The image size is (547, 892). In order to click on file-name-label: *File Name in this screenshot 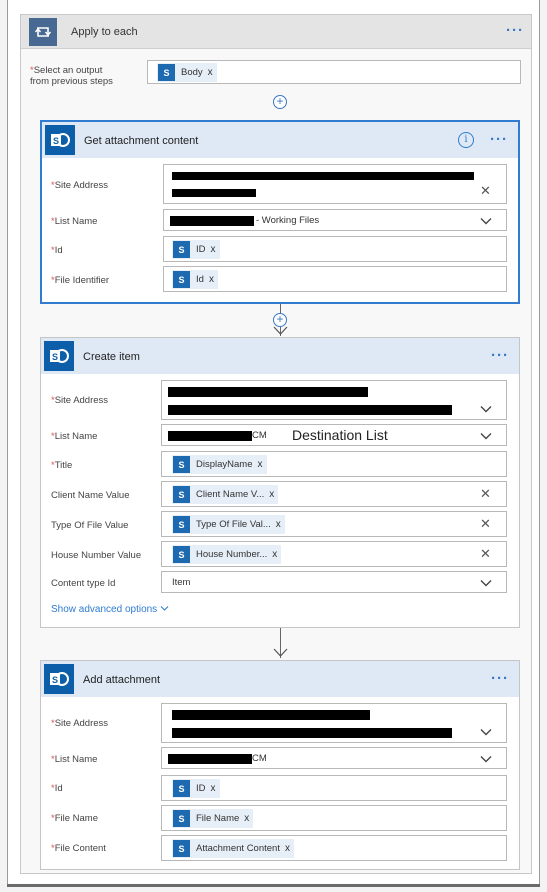, I will do `click(74, 818)`.